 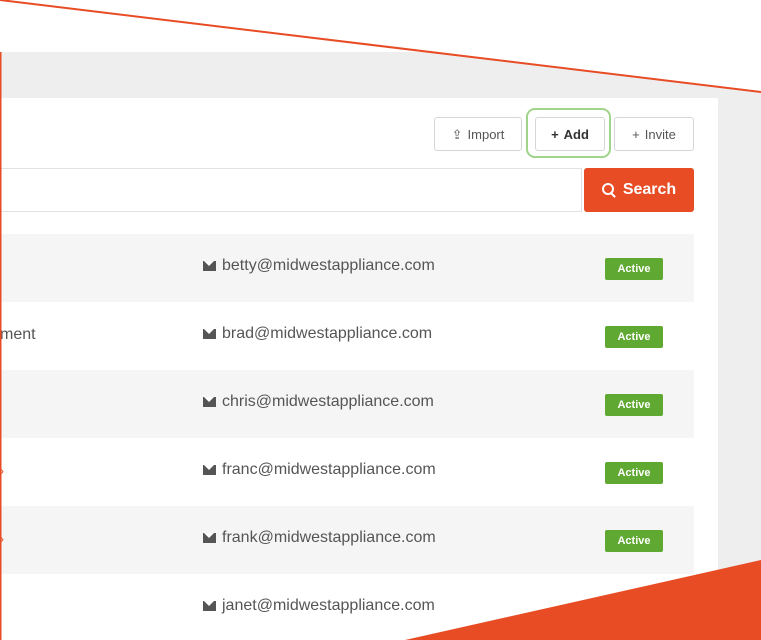 I want to click on right-gutter, so click(x=739, y=369).